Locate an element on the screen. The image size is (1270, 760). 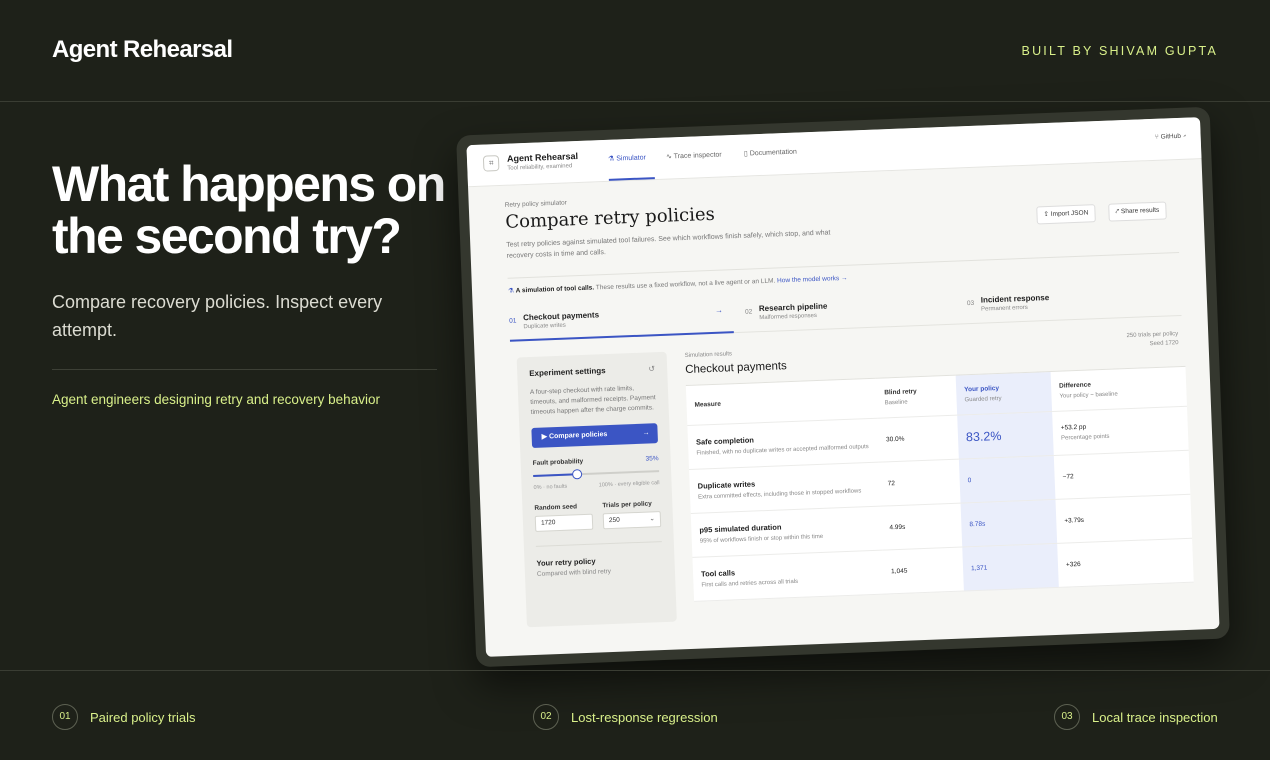
step-sub: Malformed responses is located at coordinates (788, 317).